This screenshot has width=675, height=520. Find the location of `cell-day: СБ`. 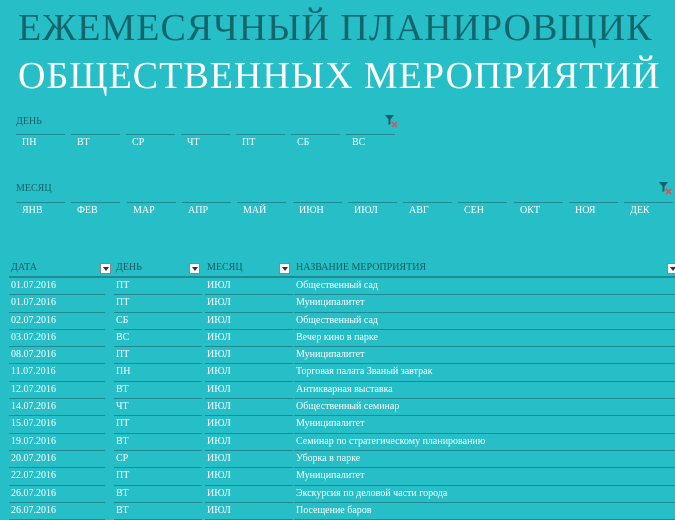

cell-day: СБ is located at coordinates (122, 320).